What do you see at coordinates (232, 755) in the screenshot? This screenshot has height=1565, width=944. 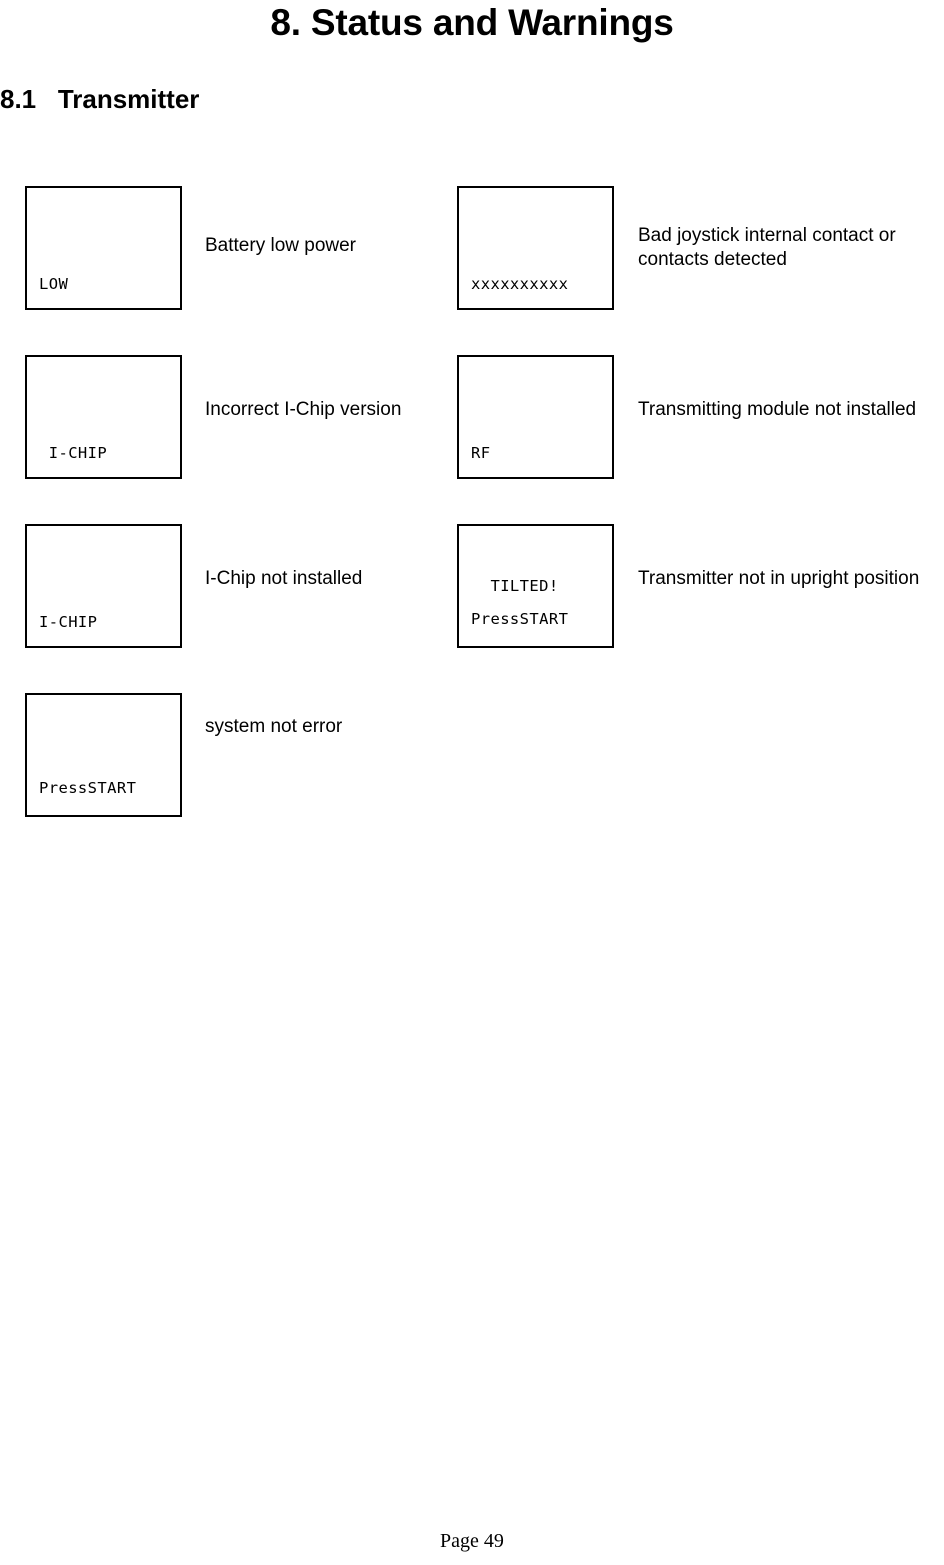 I see `status-panel-press-start: PressSTART system not error` at bounding box center [232, 755].